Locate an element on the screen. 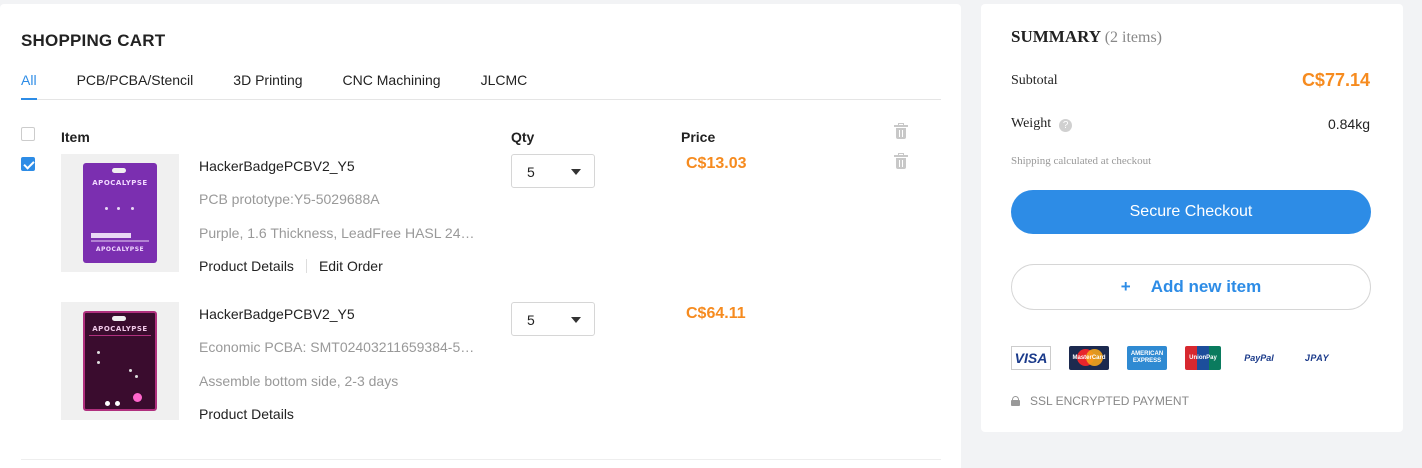 The image size is (1422, 468). tab-cnc-machining: CNC Machining is located at coordinates (392, 82).